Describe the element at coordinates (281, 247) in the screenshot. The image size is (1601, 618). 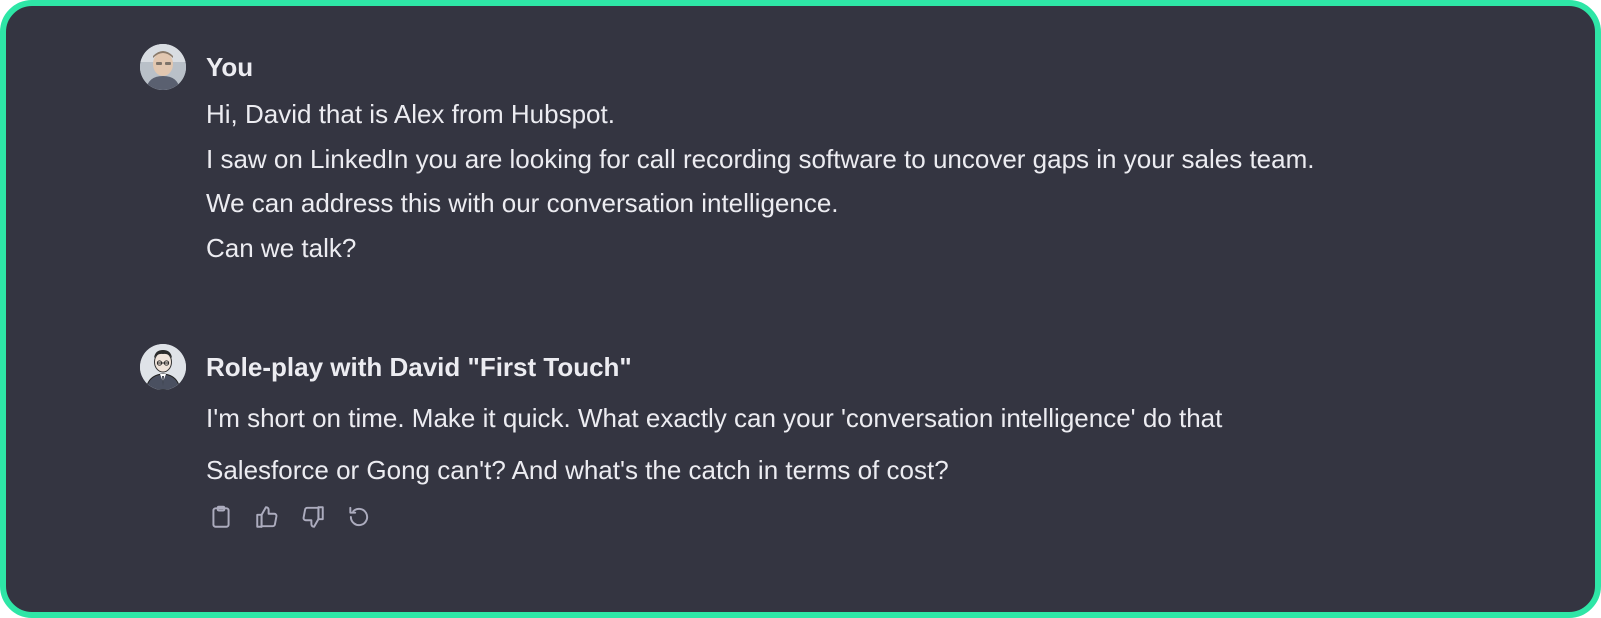
I see `message-line: Can we talk?` at that location.